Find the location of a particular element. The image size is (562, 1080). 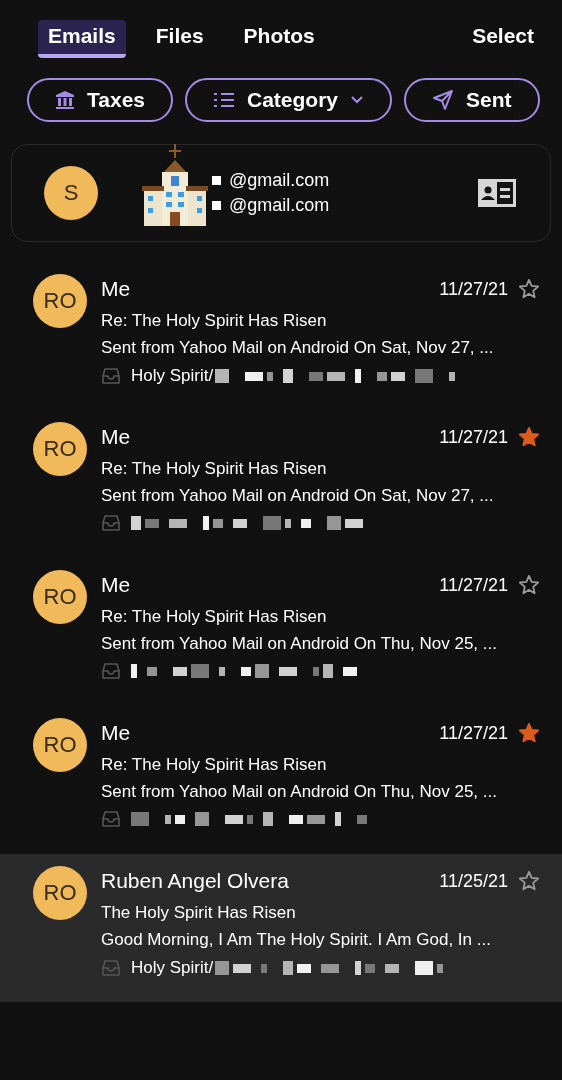

email-row: RO Me 11/27/21 Re: The Holy Spirit Has Risen Sent from Yahoo Mail on Android On Sat, Nov 27, ... Holy Spirit/ is located at coordinates (281, 336).